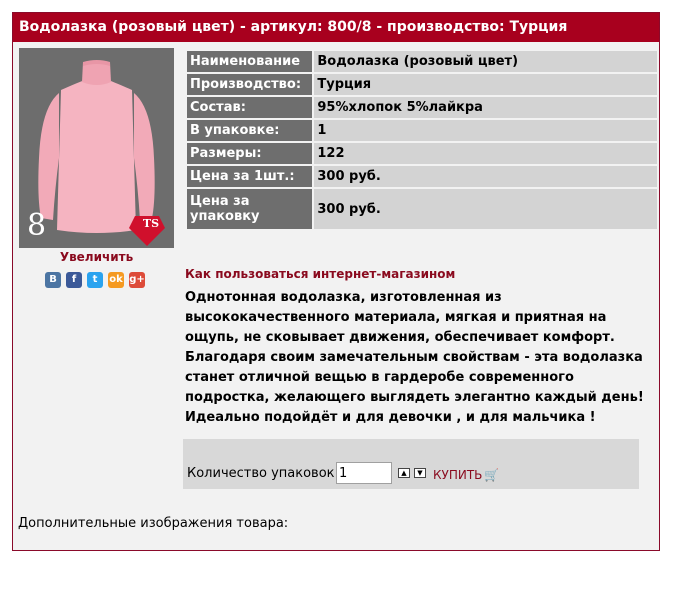 The height and width of the screenshot is (599, 698). What do you see at coordinates (74, 280) in the screenshot?
I see `facebook-icon: f` at bounding box center [74, 280].